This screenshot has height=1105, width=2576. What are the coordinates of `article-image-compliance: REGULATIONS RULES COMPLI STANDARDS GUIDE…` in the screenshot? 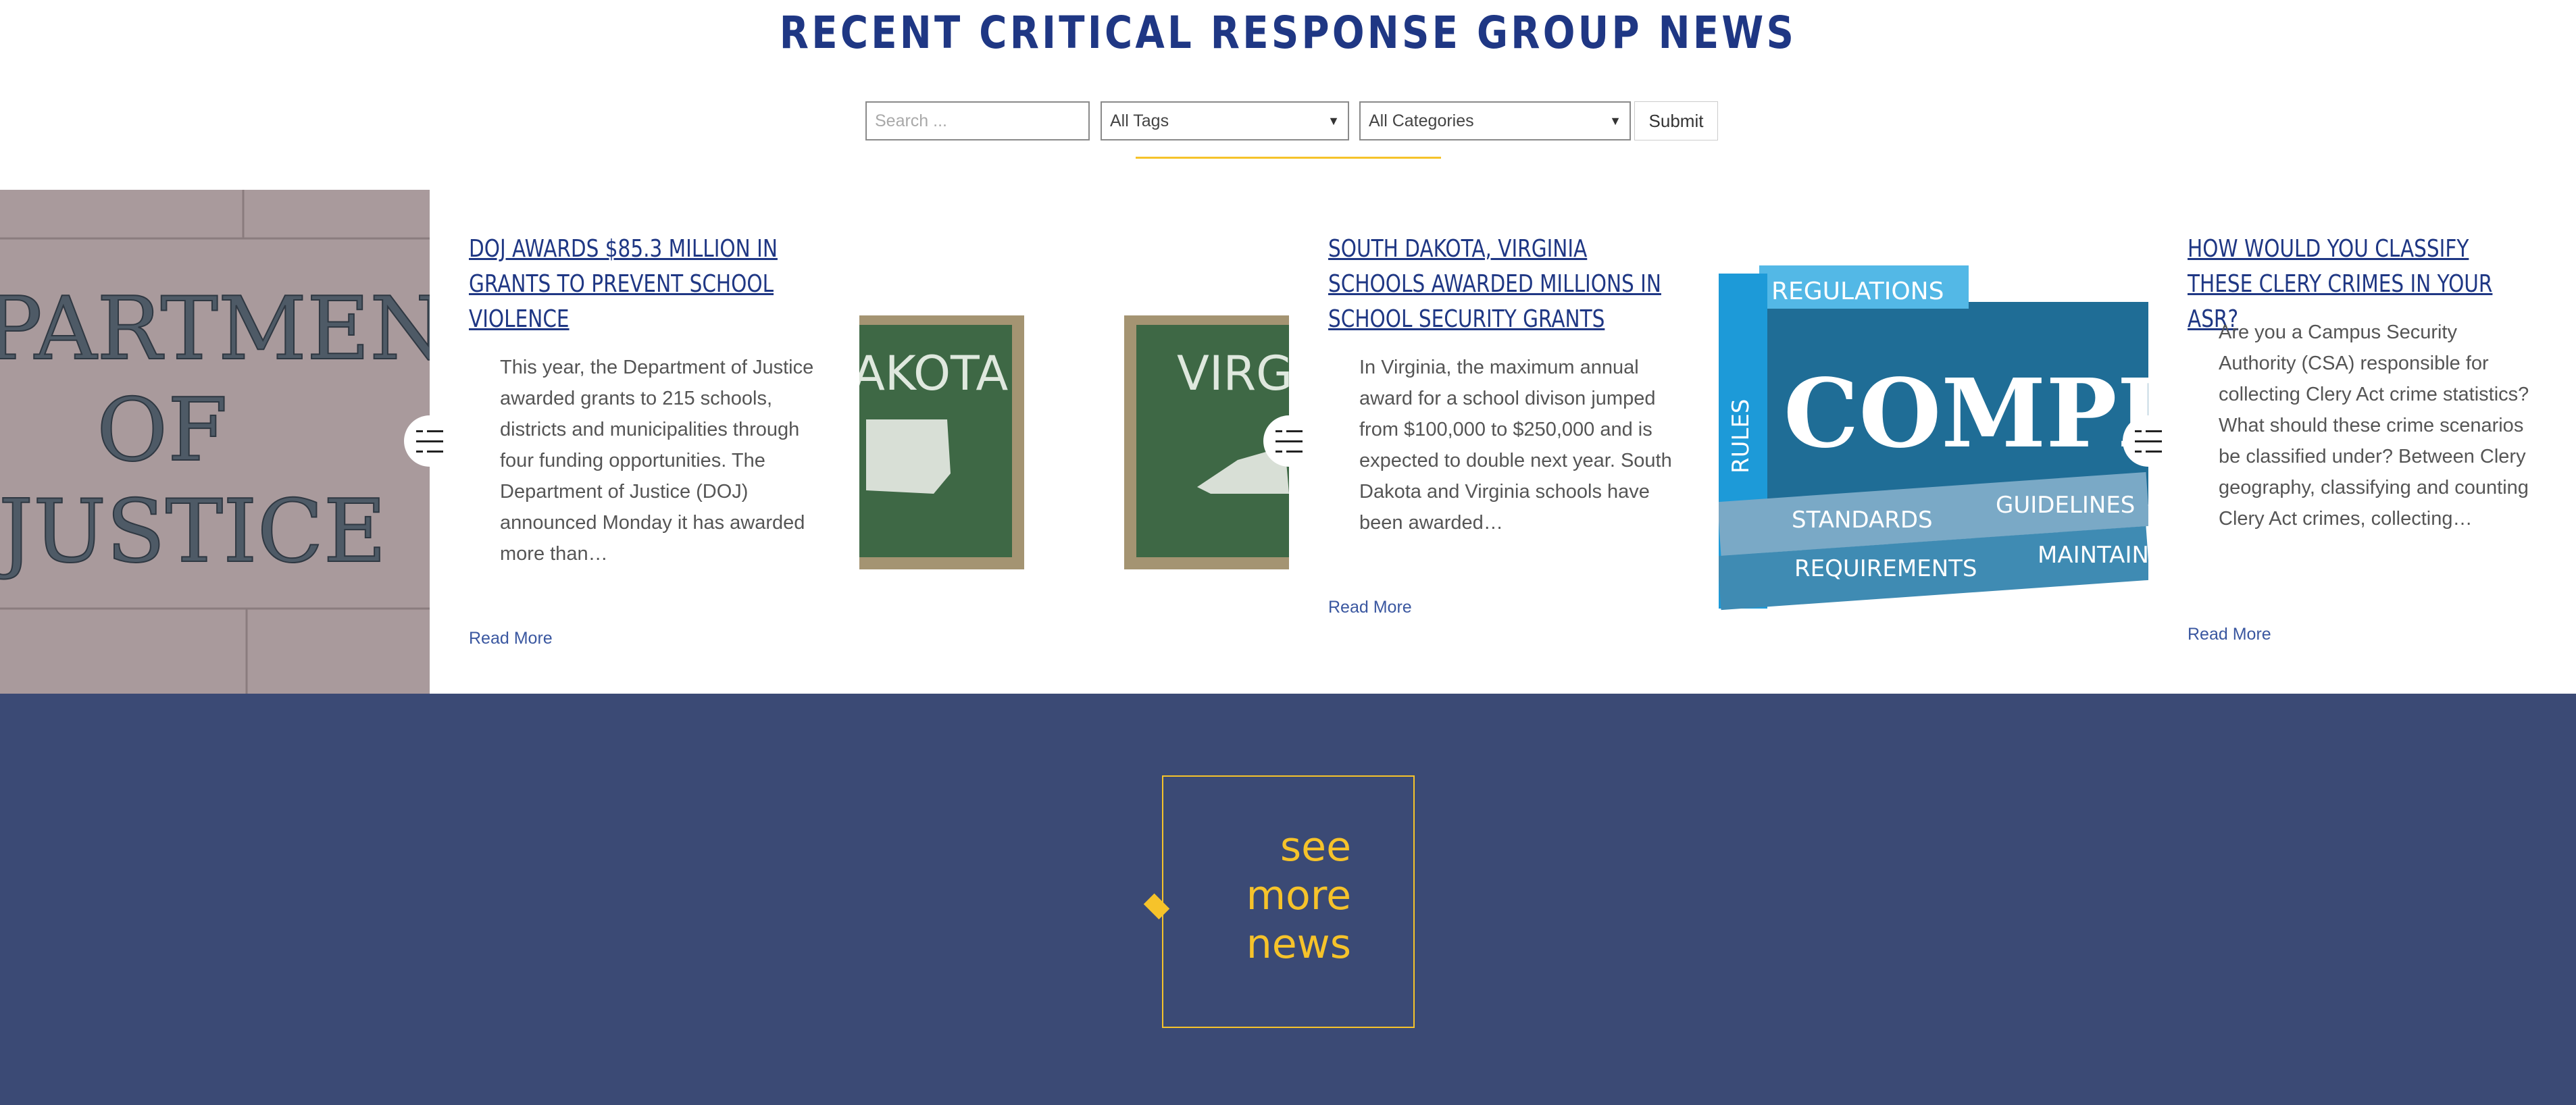 It's located at (1933, 442).